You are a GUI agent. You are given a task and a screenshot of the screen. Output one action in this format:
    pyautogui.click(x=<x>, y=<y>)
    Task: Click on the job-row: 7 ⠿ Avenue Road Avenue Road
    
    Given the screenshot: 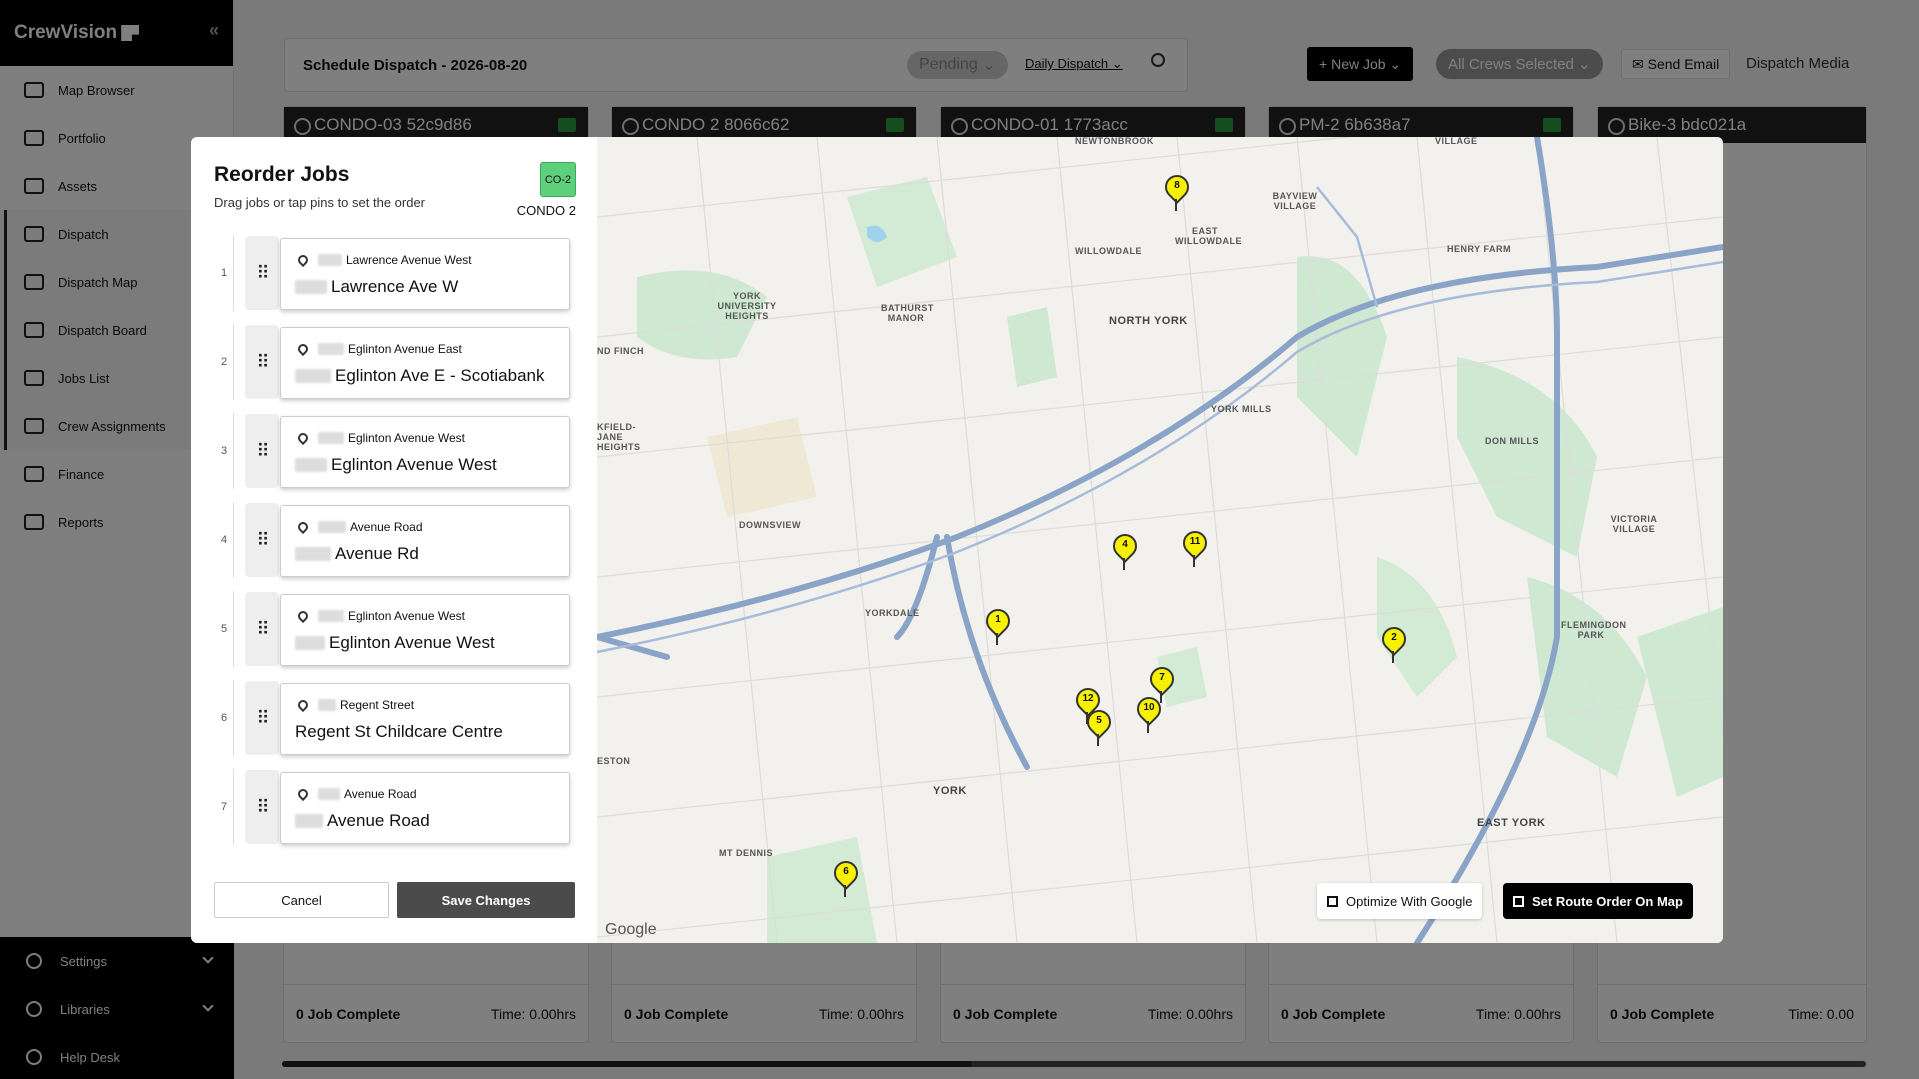 What is the action you would take?
    pyautogui.click(x=394, y=807)
    